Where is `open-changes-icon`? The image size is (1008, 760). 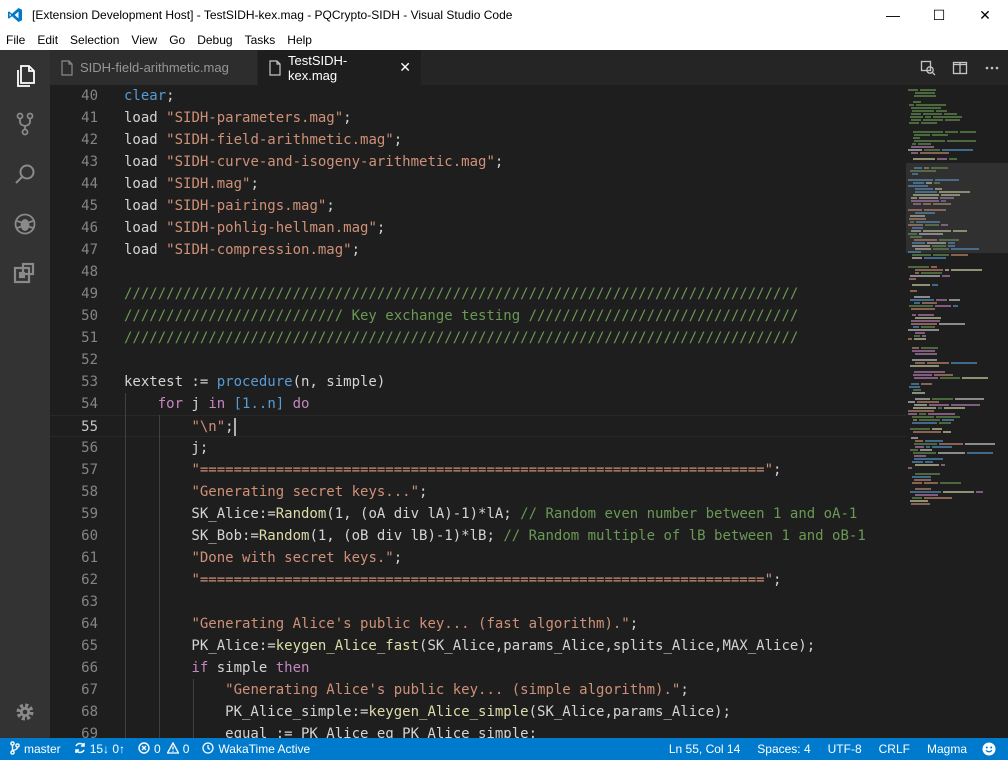 open-changes-icon is located at coordinates (928, 67).